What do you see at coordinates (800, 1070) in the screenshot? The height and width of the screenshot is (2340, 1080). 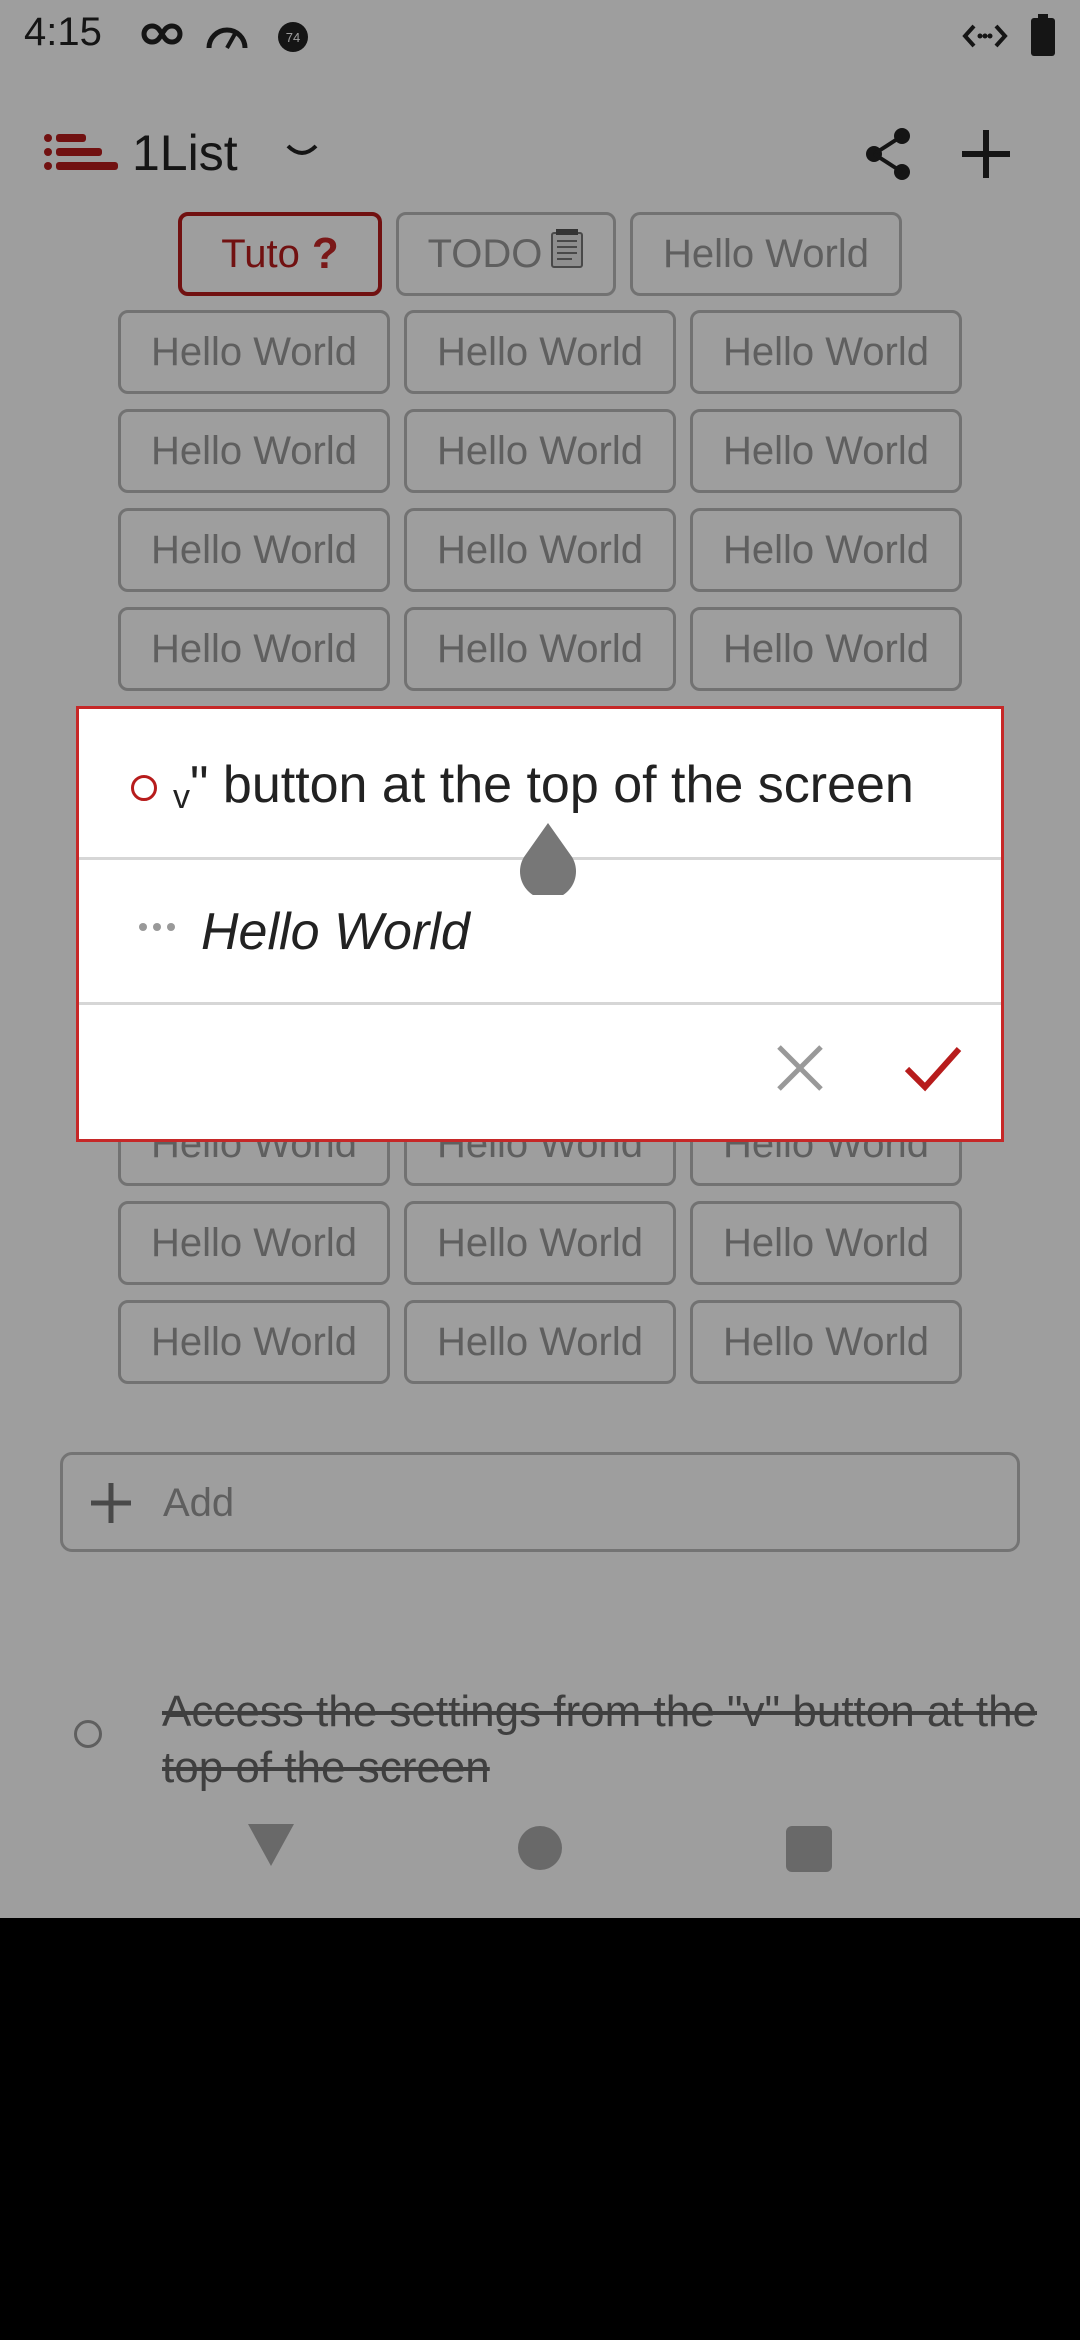 I see `close-icon` at bounding box center [800, 1070].